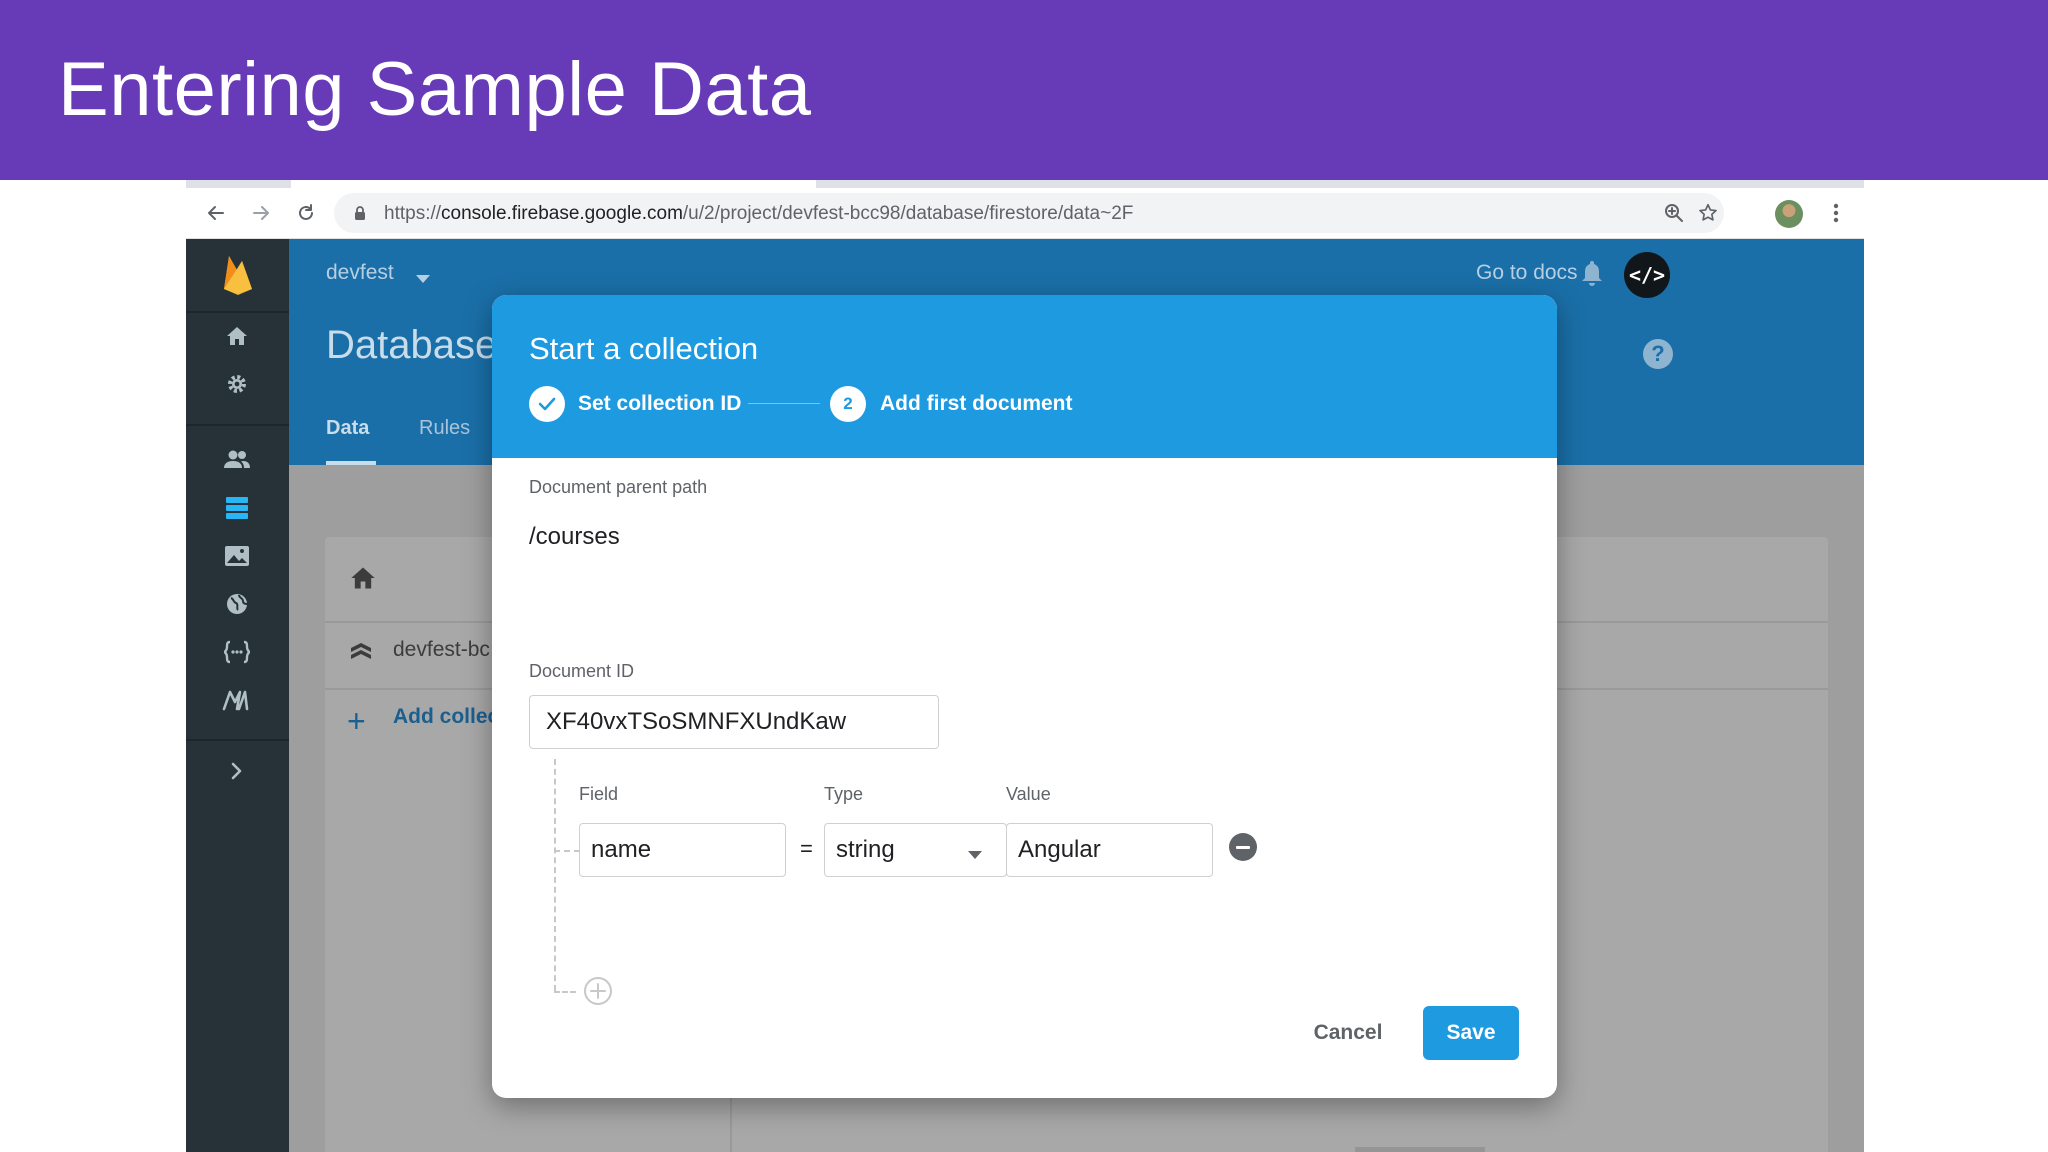 This screenshot has height=1152, width=2048. I want to click on zoom-icon, so click(1674, 213).